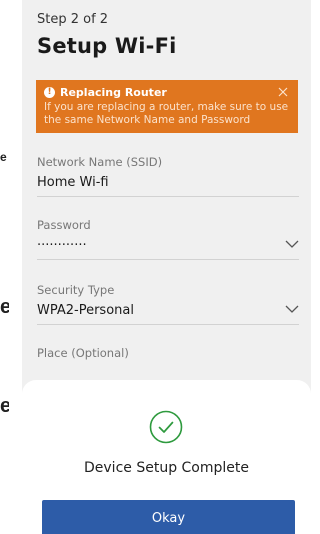 This screenshot has width=320, height=534. What do you see at coordinates (62, 245) in the screenshot?
I see `password-value: ············` at bounding box center [62, 245].